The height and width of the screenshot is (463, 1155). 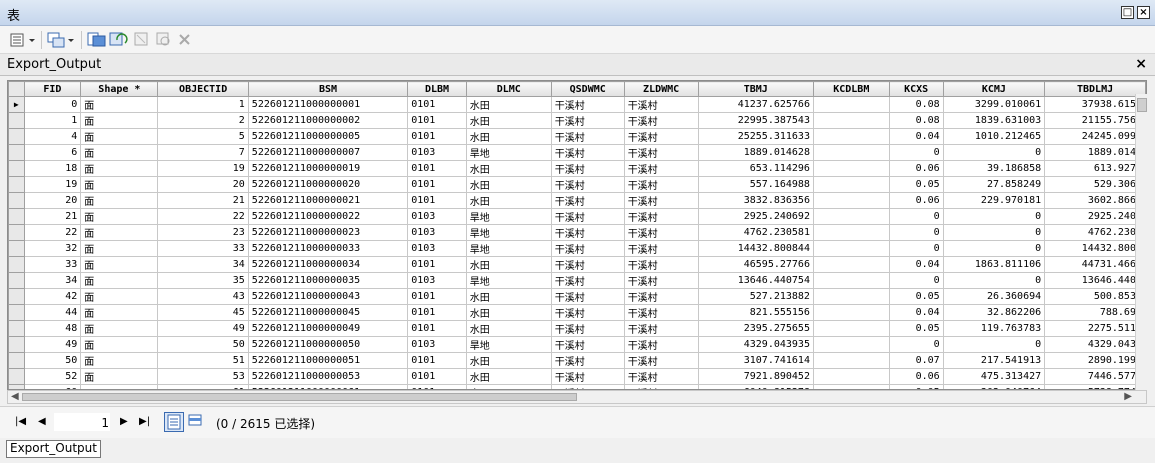 What do you see at coordinates (52, 360) in the screenshot?
I see `cell-fid: 50` at bounding box center [52, 360].